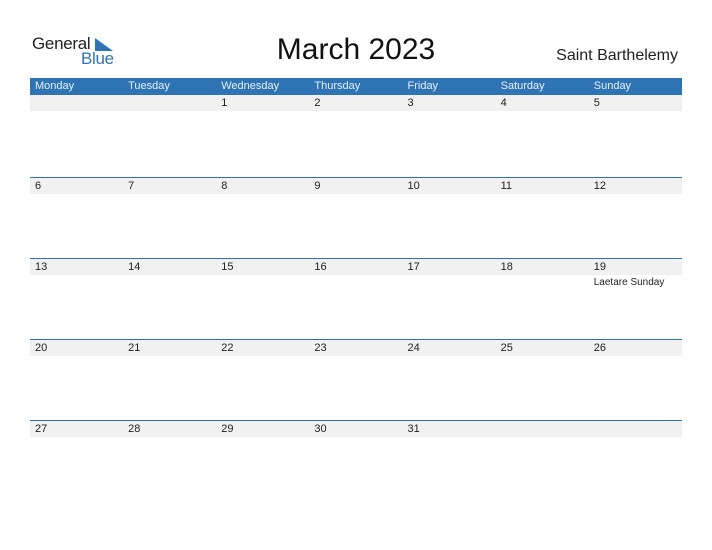 This screenshot has height=550, width=712. Describe the element at coordinates (262, 218) in the screenshot. I see `day-cell: 8` at that location.